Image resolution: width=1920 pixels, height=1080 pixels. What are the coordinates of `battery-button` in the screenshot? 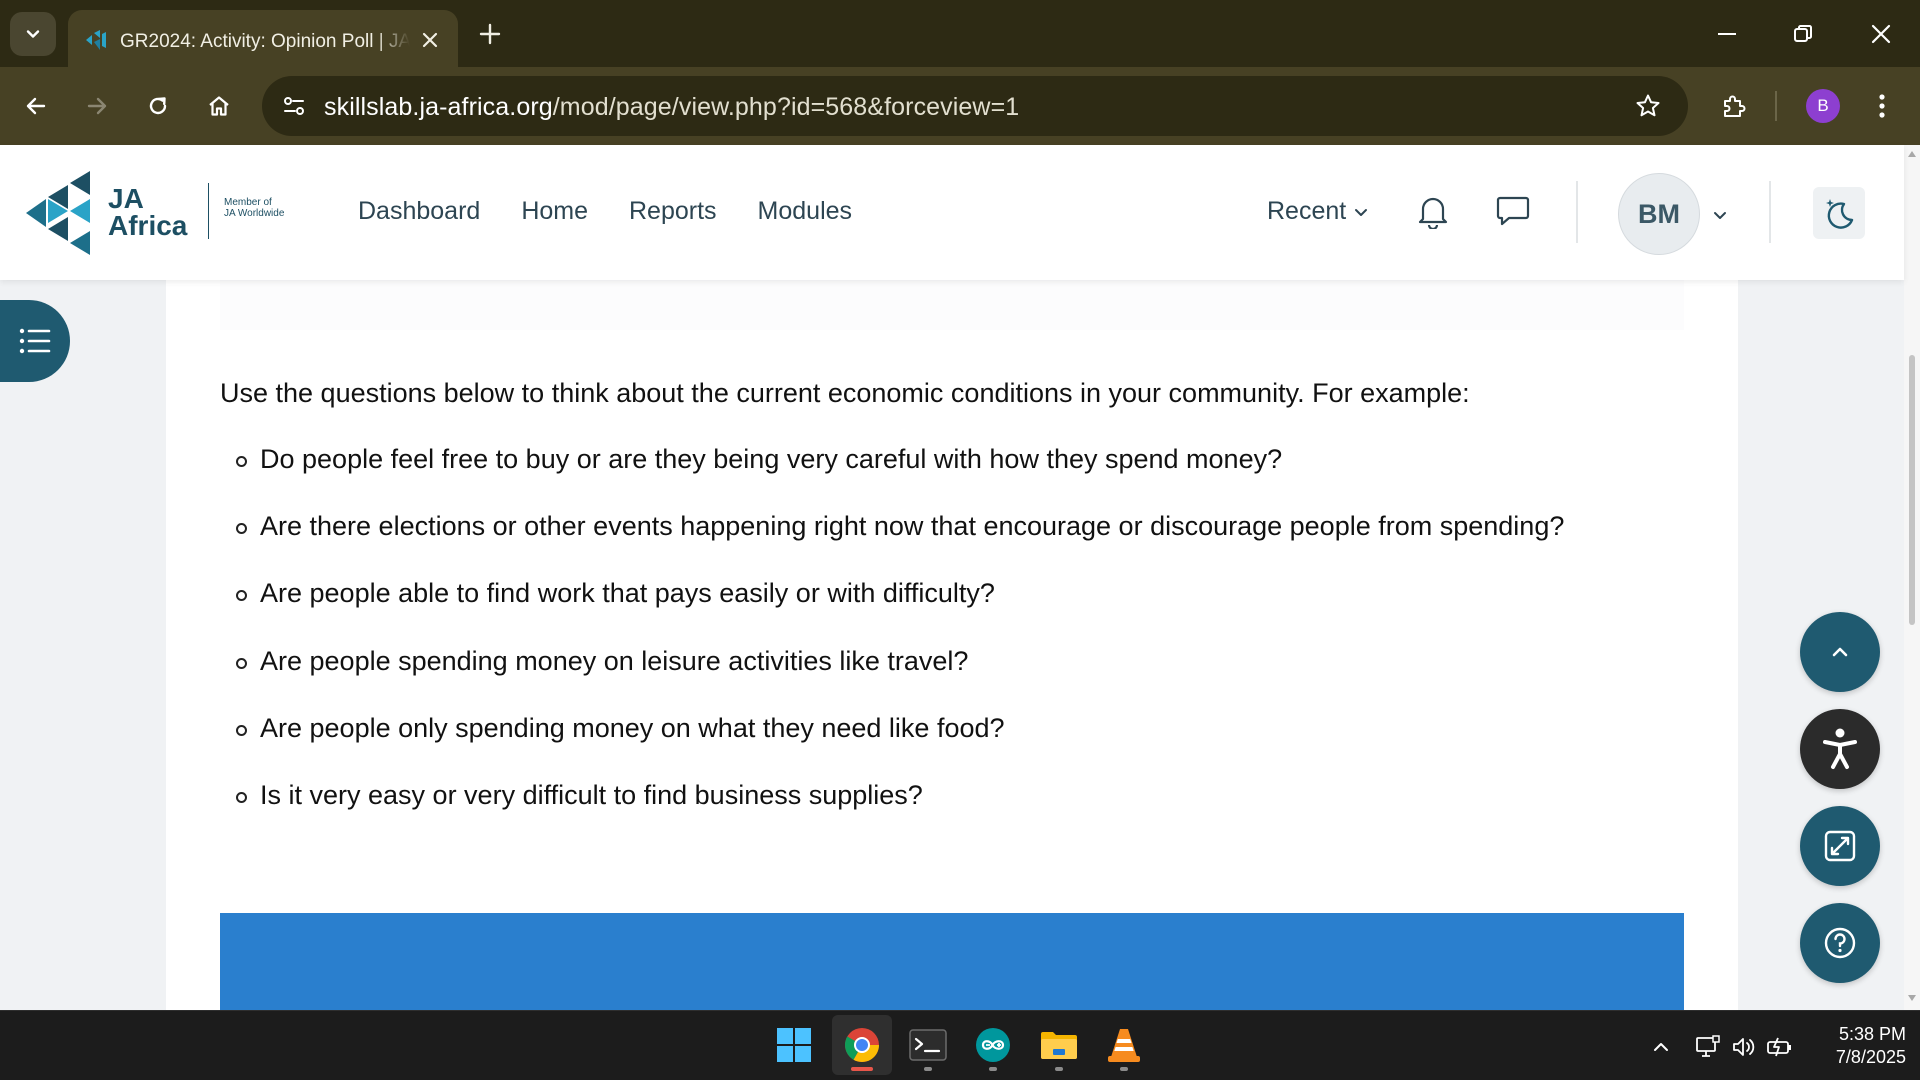 It's located at (1780, 1047).